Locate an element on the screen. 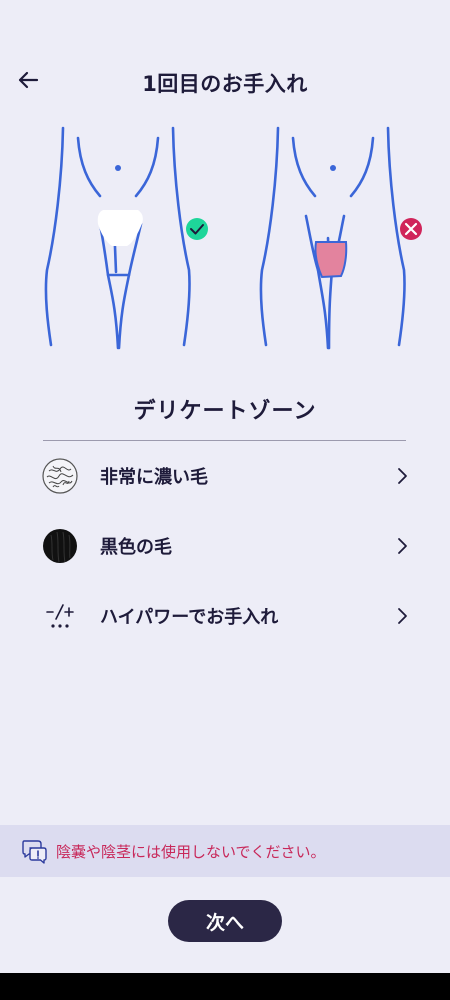 The height and width of the screenshot is (1000, 450). divider is located at coordinates (224, 440).